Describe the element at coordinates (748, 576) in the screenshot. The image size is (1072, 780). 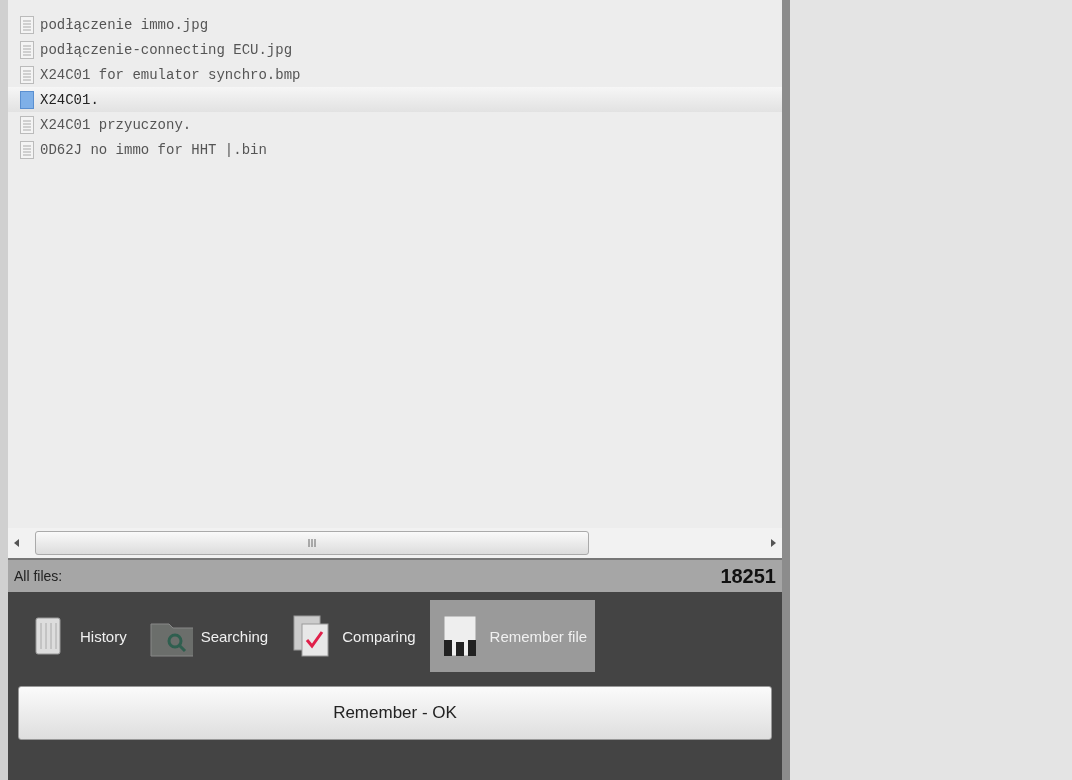
I see `file-count: 18251` at that location.